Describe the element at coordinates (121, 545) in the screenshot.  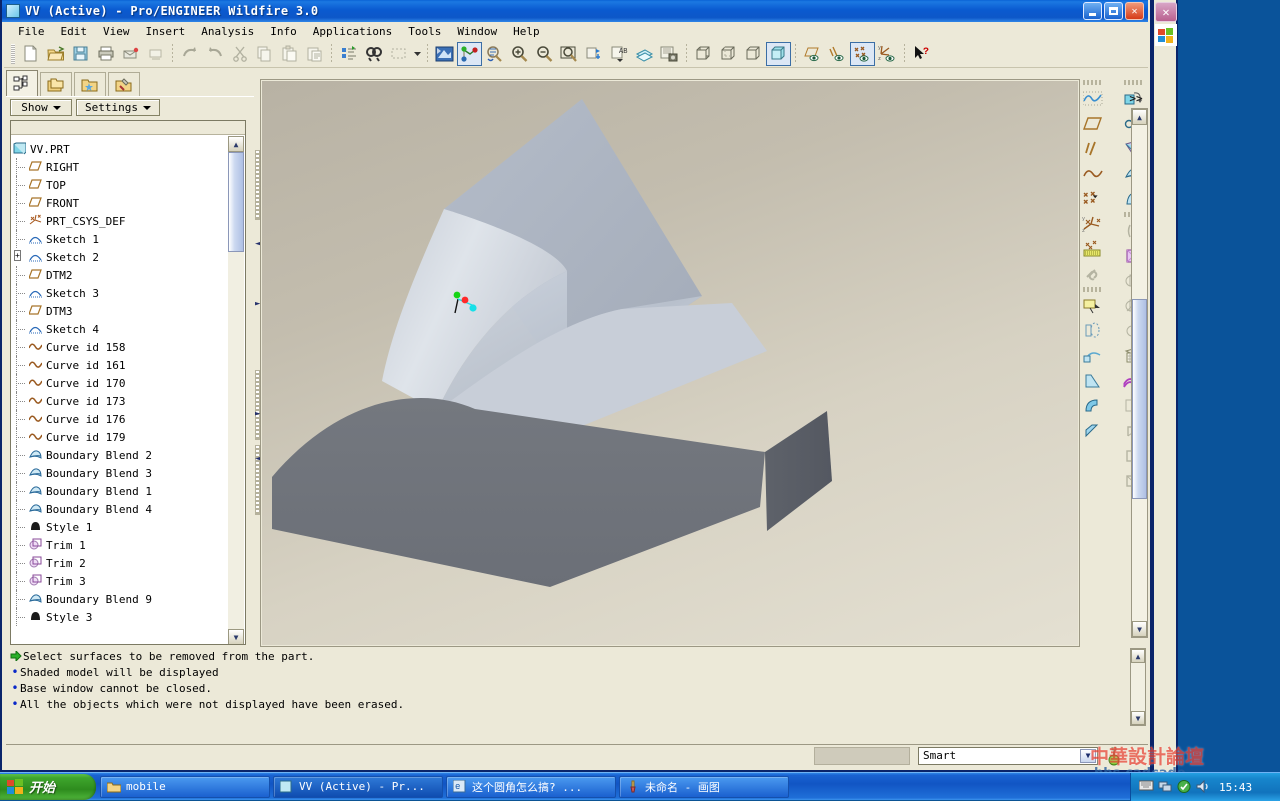
I see `tree-item: Trim 1` at that location.